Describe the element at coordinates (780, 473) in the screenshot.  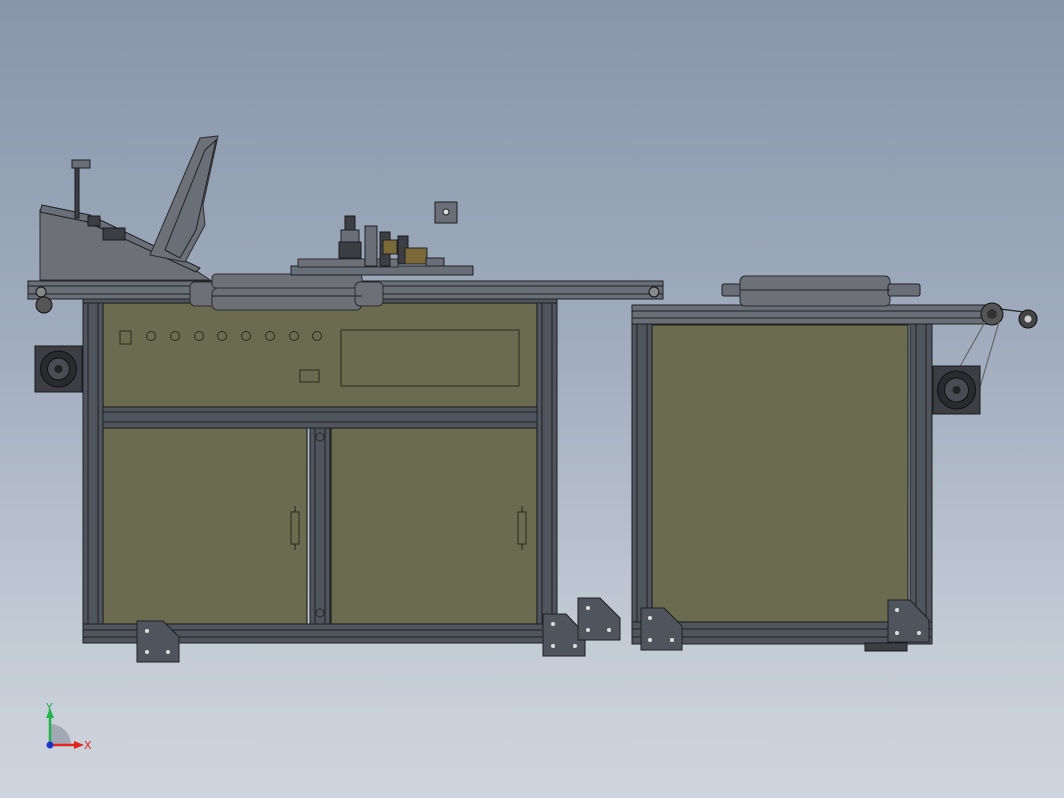
I see `right-panel` at that location.